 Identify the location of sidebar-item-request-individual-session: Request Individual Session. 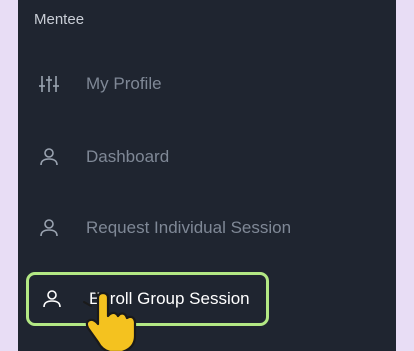
(161, 228).